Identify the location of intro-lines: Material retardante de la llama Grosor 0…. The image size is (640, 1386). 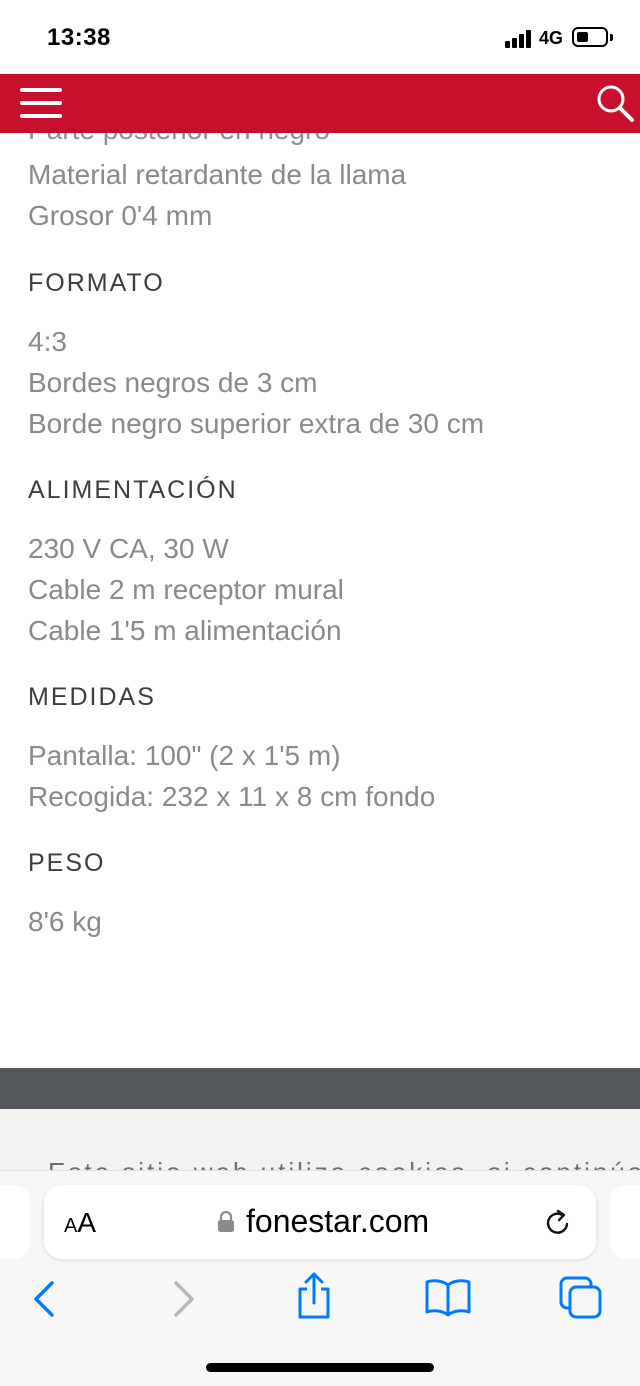
(217, 195).